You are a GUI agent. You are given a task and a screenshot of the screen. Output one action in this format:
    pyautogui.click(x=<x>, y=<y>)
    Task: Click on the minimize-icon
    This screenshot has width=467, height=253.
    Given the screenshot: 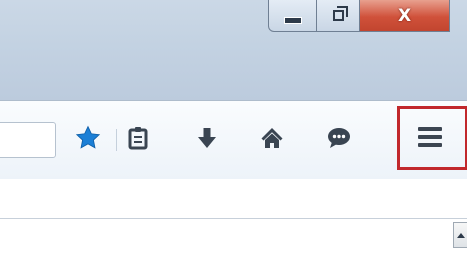 What is the action you would take?
    pyautogui.click(x=292, y=20)
    